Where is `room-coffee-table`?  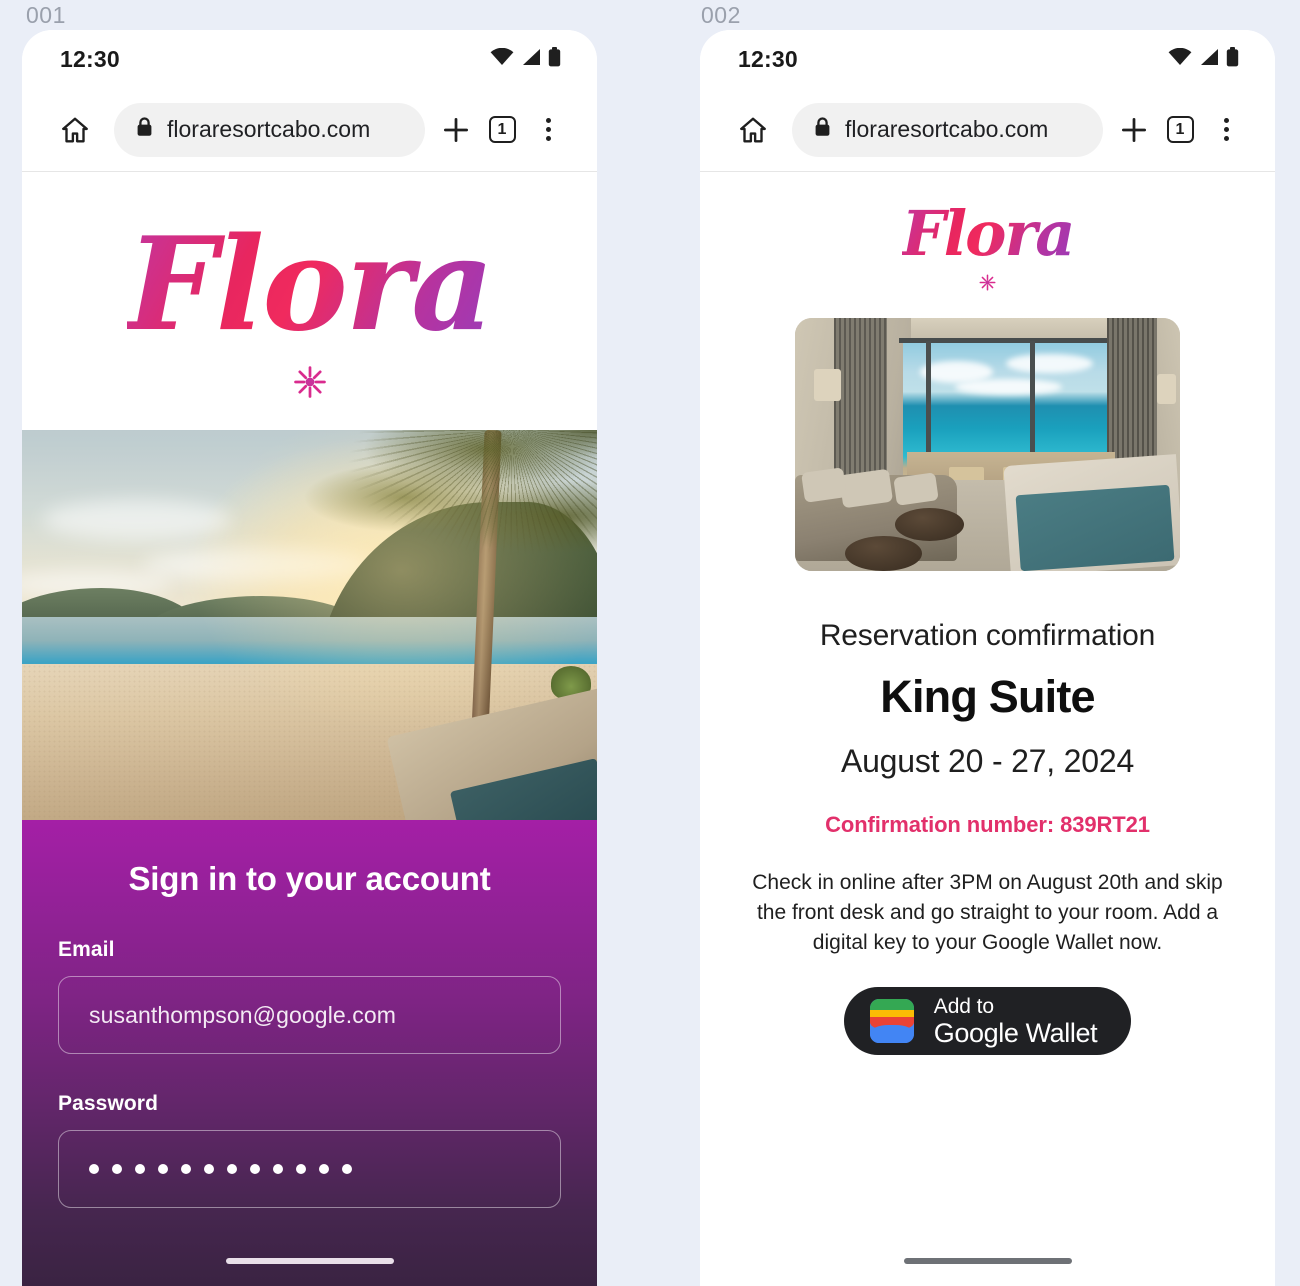
room-coffee-table is located at coordinates (930, 524).